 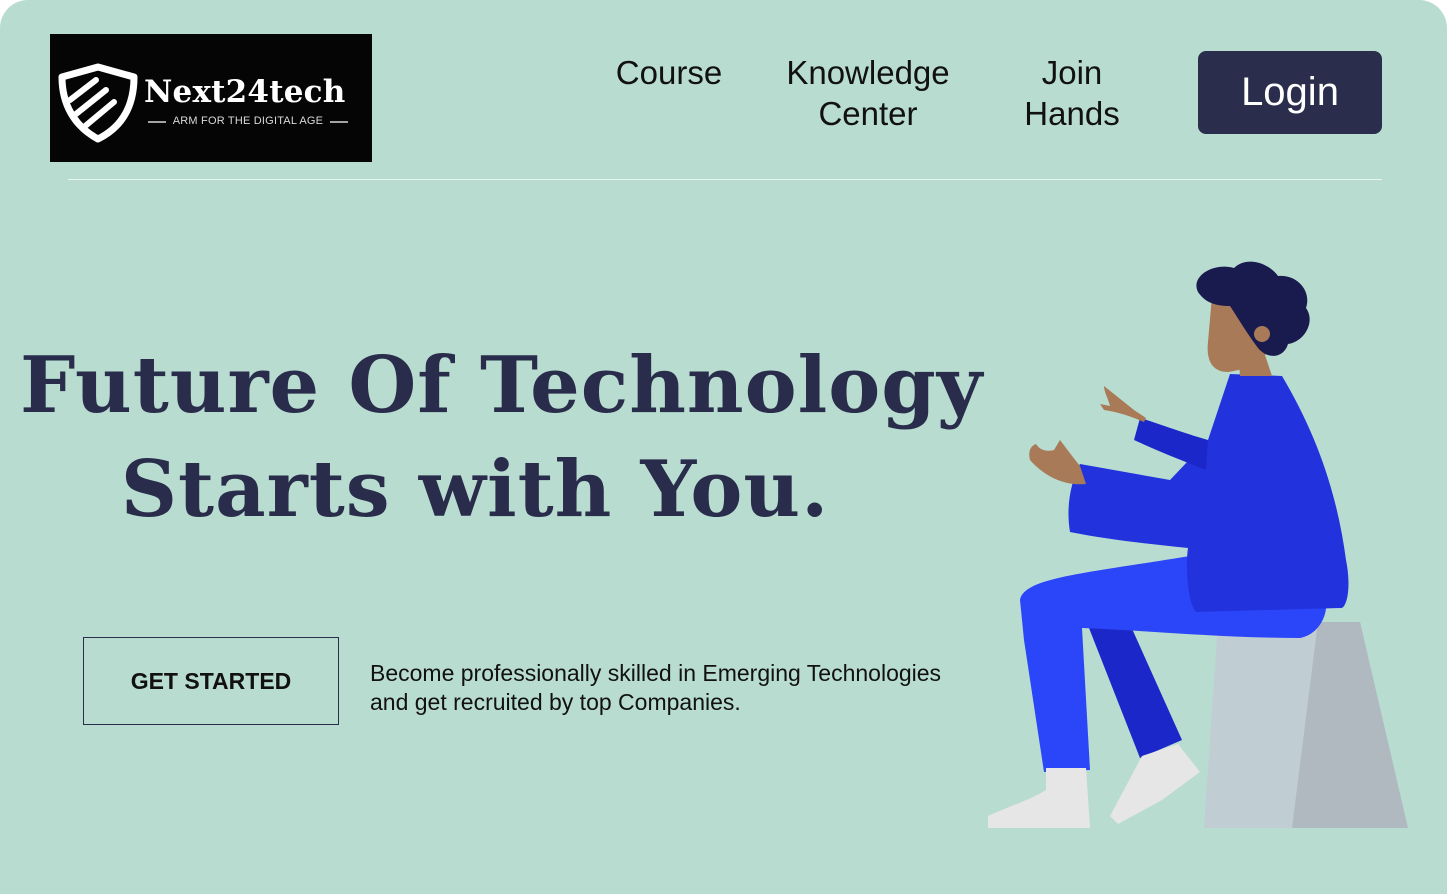 What do you see at coordinates (248, 121) in the screenshot?
I see `logo-tagline: ARM FOR THE DIGITAL AGE` at bounding box center [248, 121].